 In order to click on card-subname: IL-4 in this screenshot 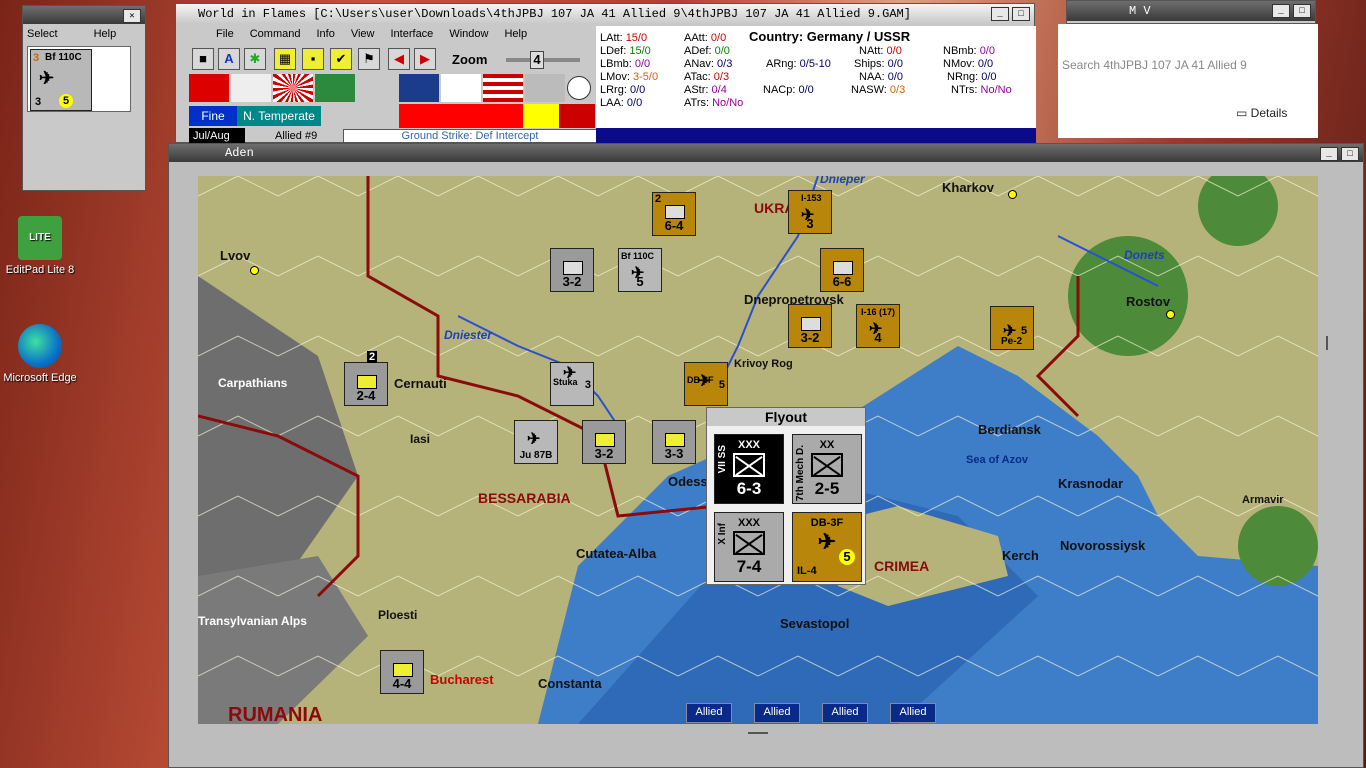, I will do `click(807, 571)`.